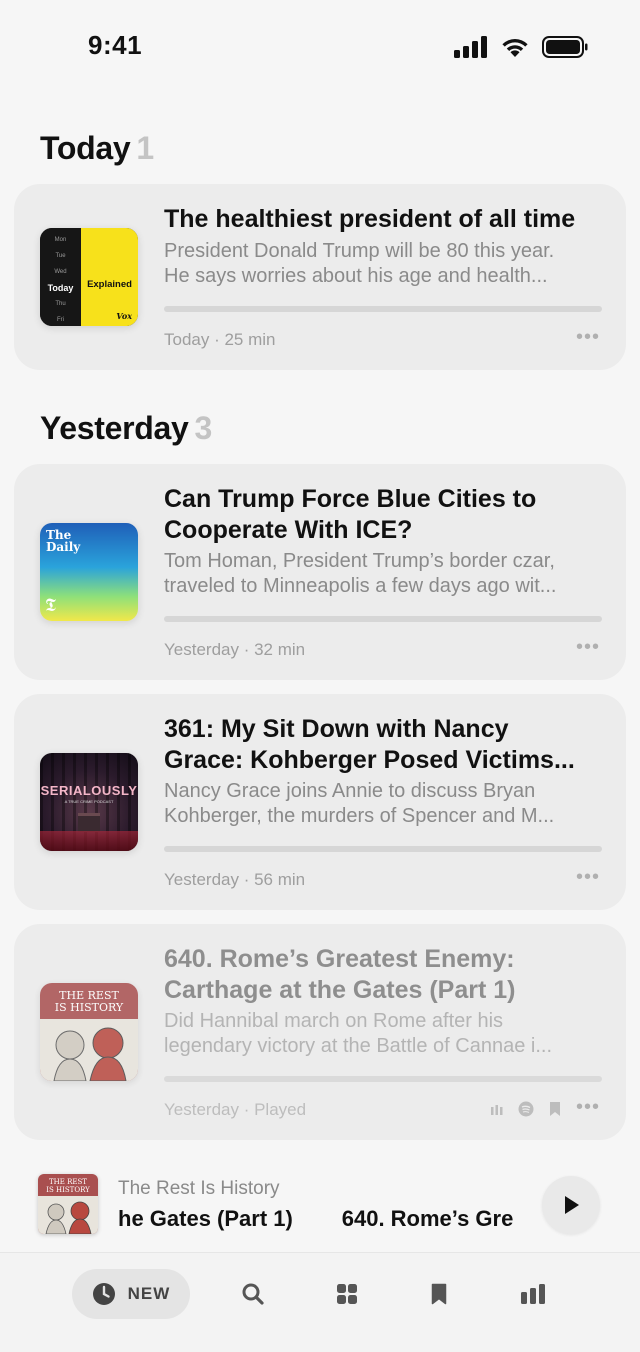 The image size is (640, 1352). I want to click on art-day: Thu, so click(60, 304).